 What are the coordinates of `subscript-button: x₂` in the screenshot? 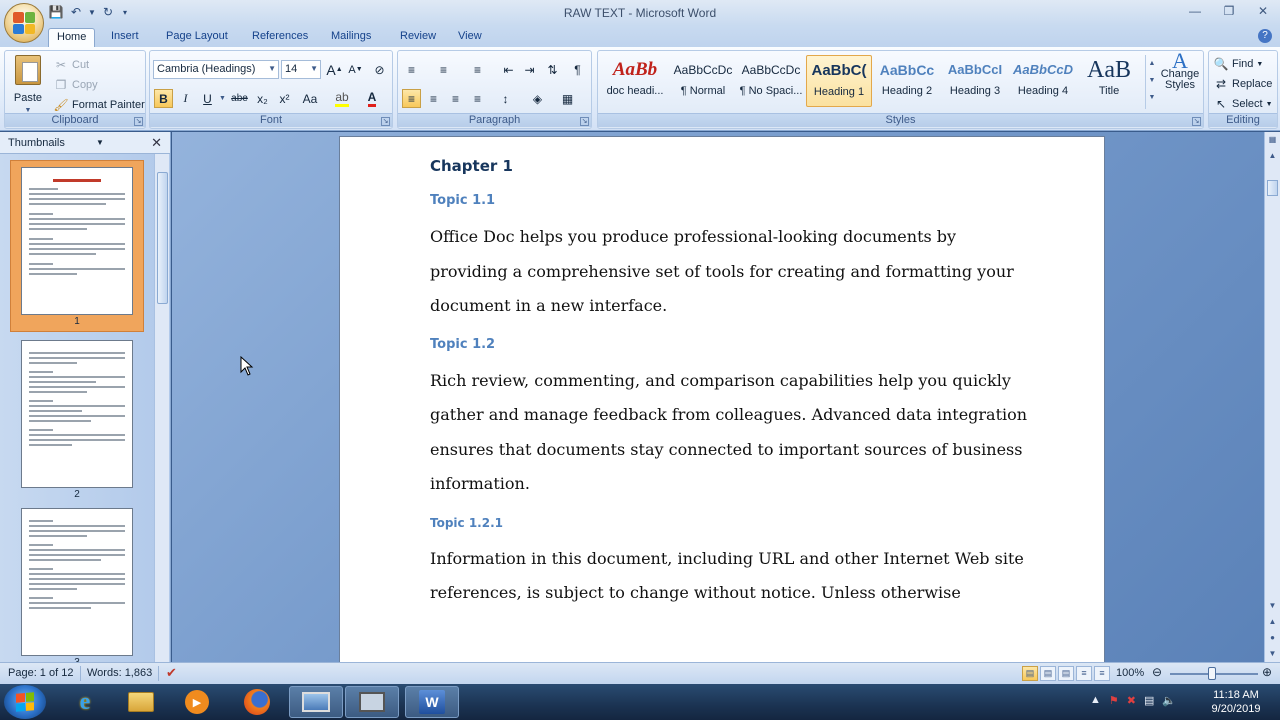 It's located at (262, 98).